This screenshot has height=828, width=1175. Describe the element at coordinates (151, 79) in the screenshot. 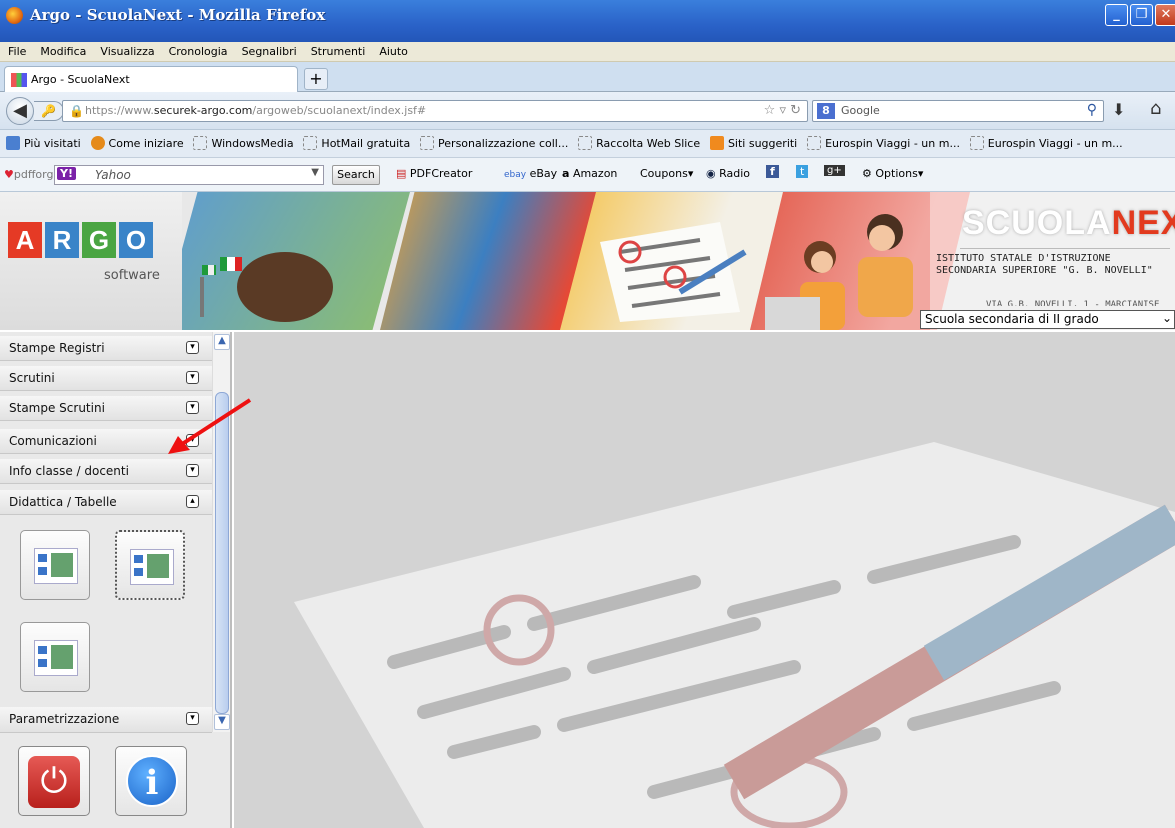

I see `tab-argo: Argo - ScuolaNext` at that location.